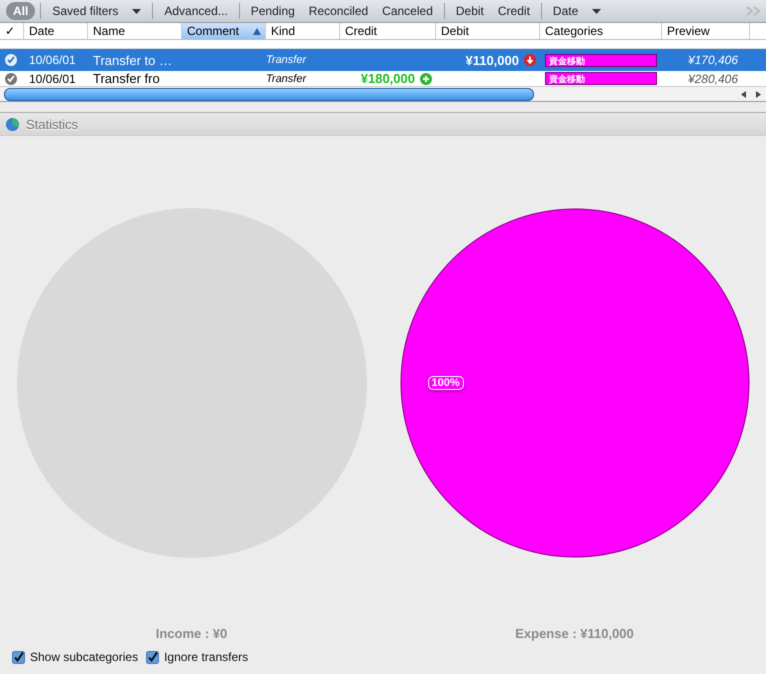 This screenshot has height=674, width=766. What do you see at coordinates (514, 11) in the screenshot?
I see `filter-button: Credit` at bounding box center [514, 11].